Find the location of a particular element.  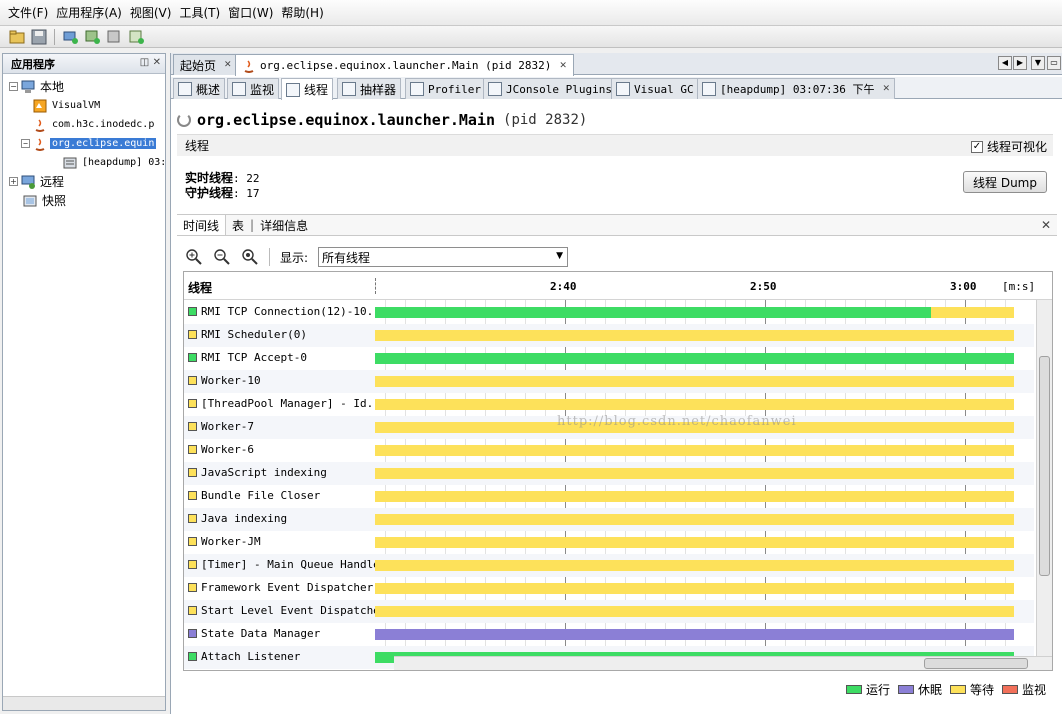

thread-row: RMI TCP Accept-0 is located at coordinates (609, 358).